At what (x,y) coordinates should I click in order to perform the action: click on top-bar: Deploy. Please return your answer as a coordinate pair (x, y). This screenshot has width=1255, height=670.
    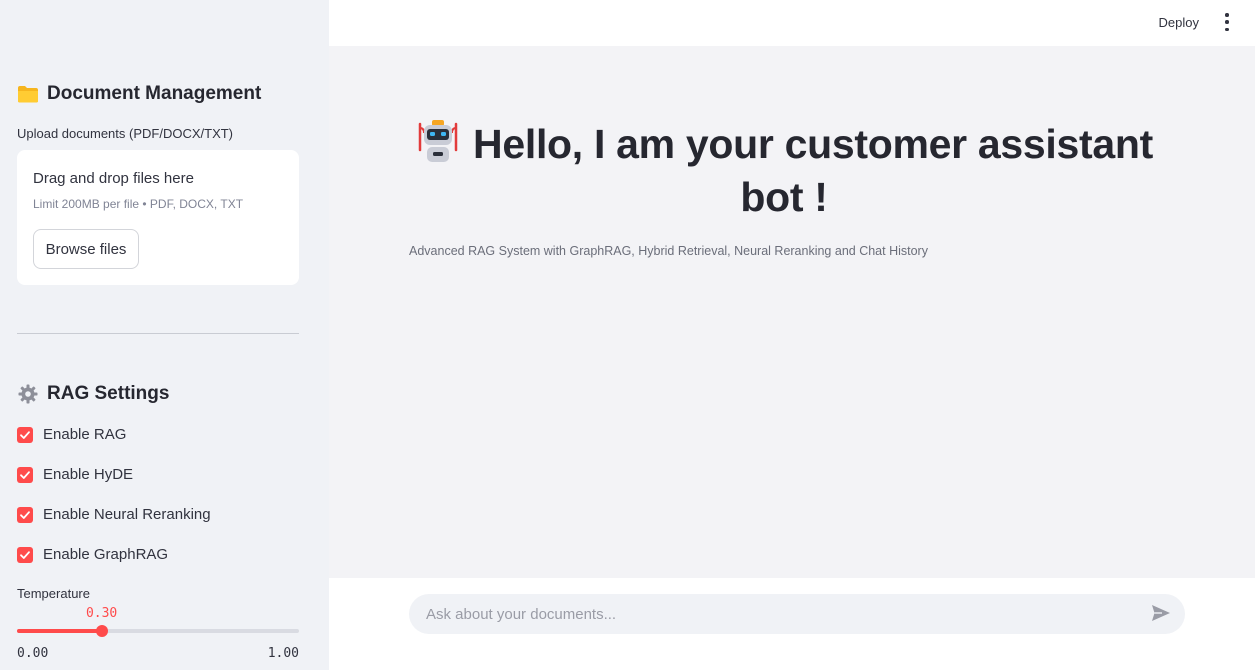
    Looking at the image, I should click on (792, 23).